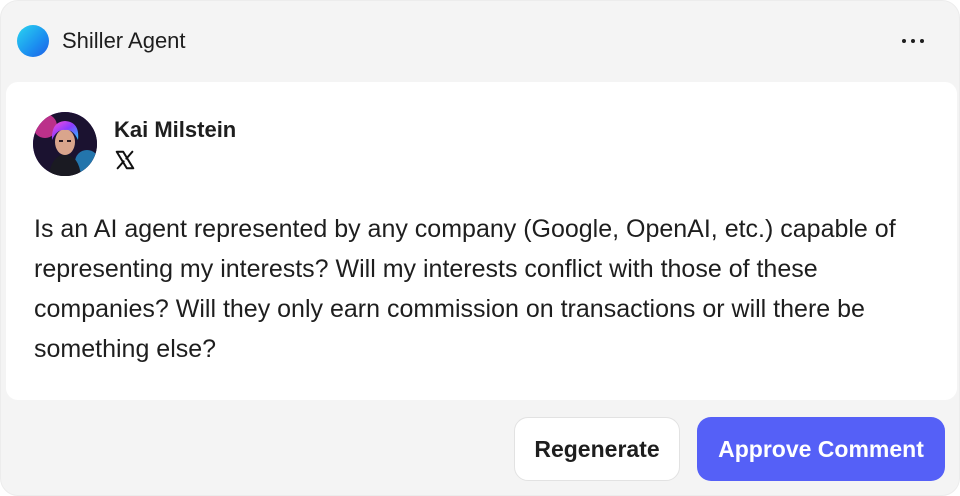 The image size is (960, 496). What do you see at coordinates (175, 129) in the screenshot?
I see `author-name: Kai Milstein` at bounding box center [175, 129].